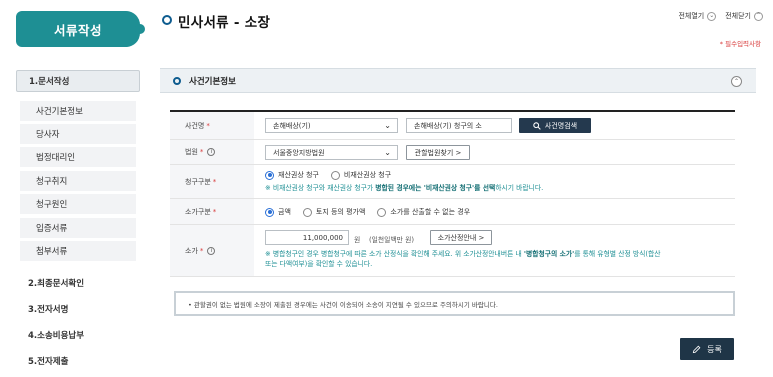  What do you see at coordinates (78, 361) in the screenshot?
I see `step-e-submission: 5.전자제출` at bounding box center [78, 361].